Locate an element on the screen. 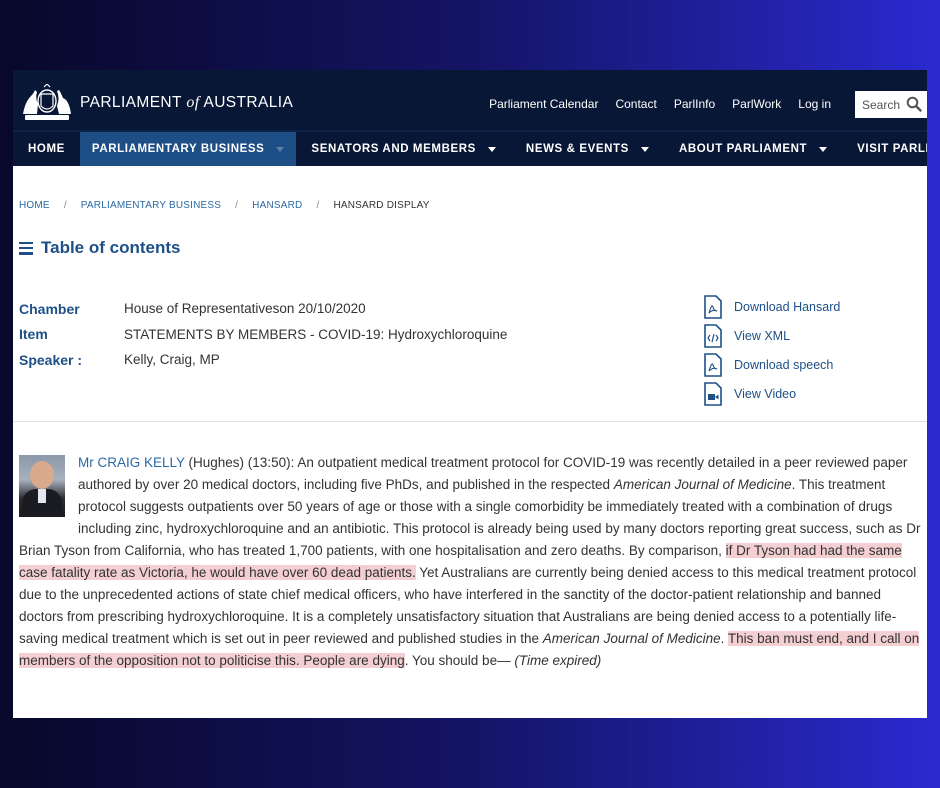 This screenshot has width=940, height=788. site-name: PARLIAMENT of AUSTRALIA is located at coordinates (186, 103).